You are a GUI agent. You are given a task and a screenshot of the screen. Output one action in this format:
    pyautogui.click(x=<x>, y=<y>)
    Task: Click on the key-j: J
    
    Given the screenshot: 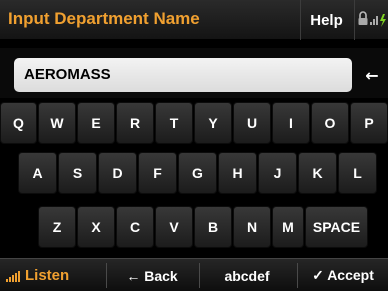 What is the action you would take?
    pyautogui.click(x=277, y=173)
    